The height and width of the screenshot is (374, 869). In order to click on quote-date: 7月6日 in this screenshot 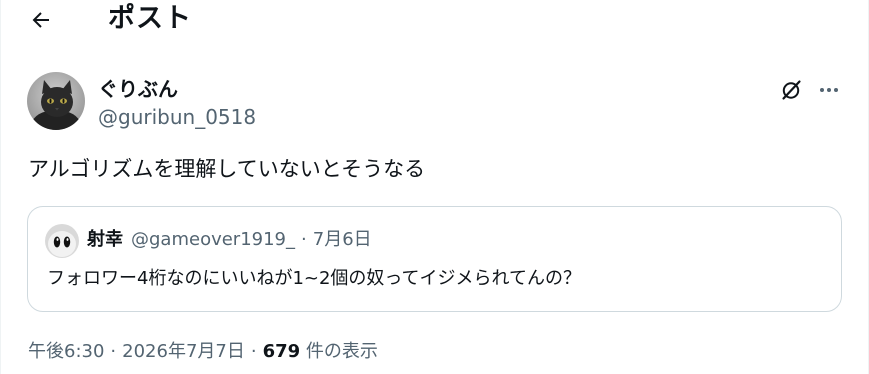, I will do `click(342, 239)`.